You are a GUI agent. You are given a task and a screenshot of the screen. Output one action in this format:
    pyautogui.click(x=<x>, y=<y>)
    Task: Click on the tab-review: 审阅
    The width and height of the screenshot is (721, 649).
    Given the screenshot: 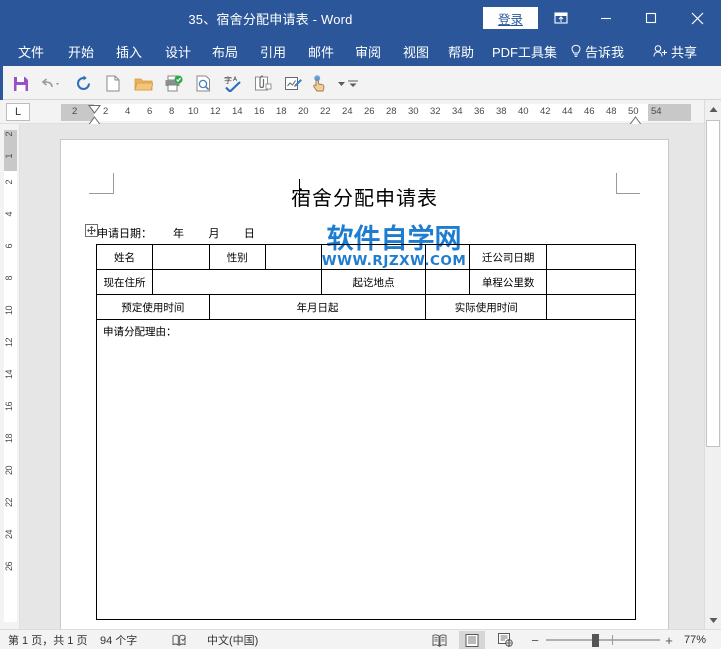 What is the action you would take?
    pyautogui.click(x=368, y=51)
    